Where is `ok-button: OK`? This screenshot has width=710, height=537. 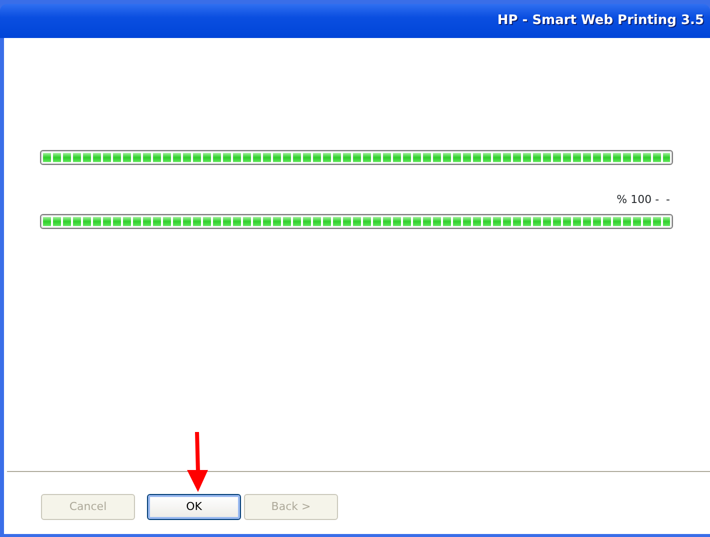 ok-button: OK is located at coordinates (194, 507).